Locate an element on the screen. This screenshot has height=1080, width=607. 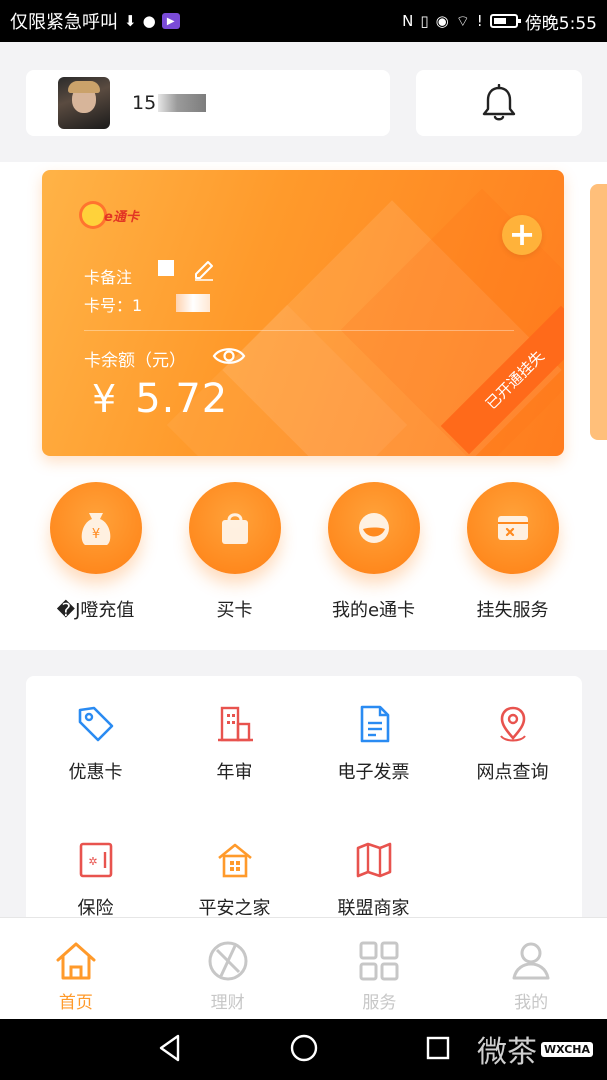
map-pin-icon is located at coordinates (512, 724).